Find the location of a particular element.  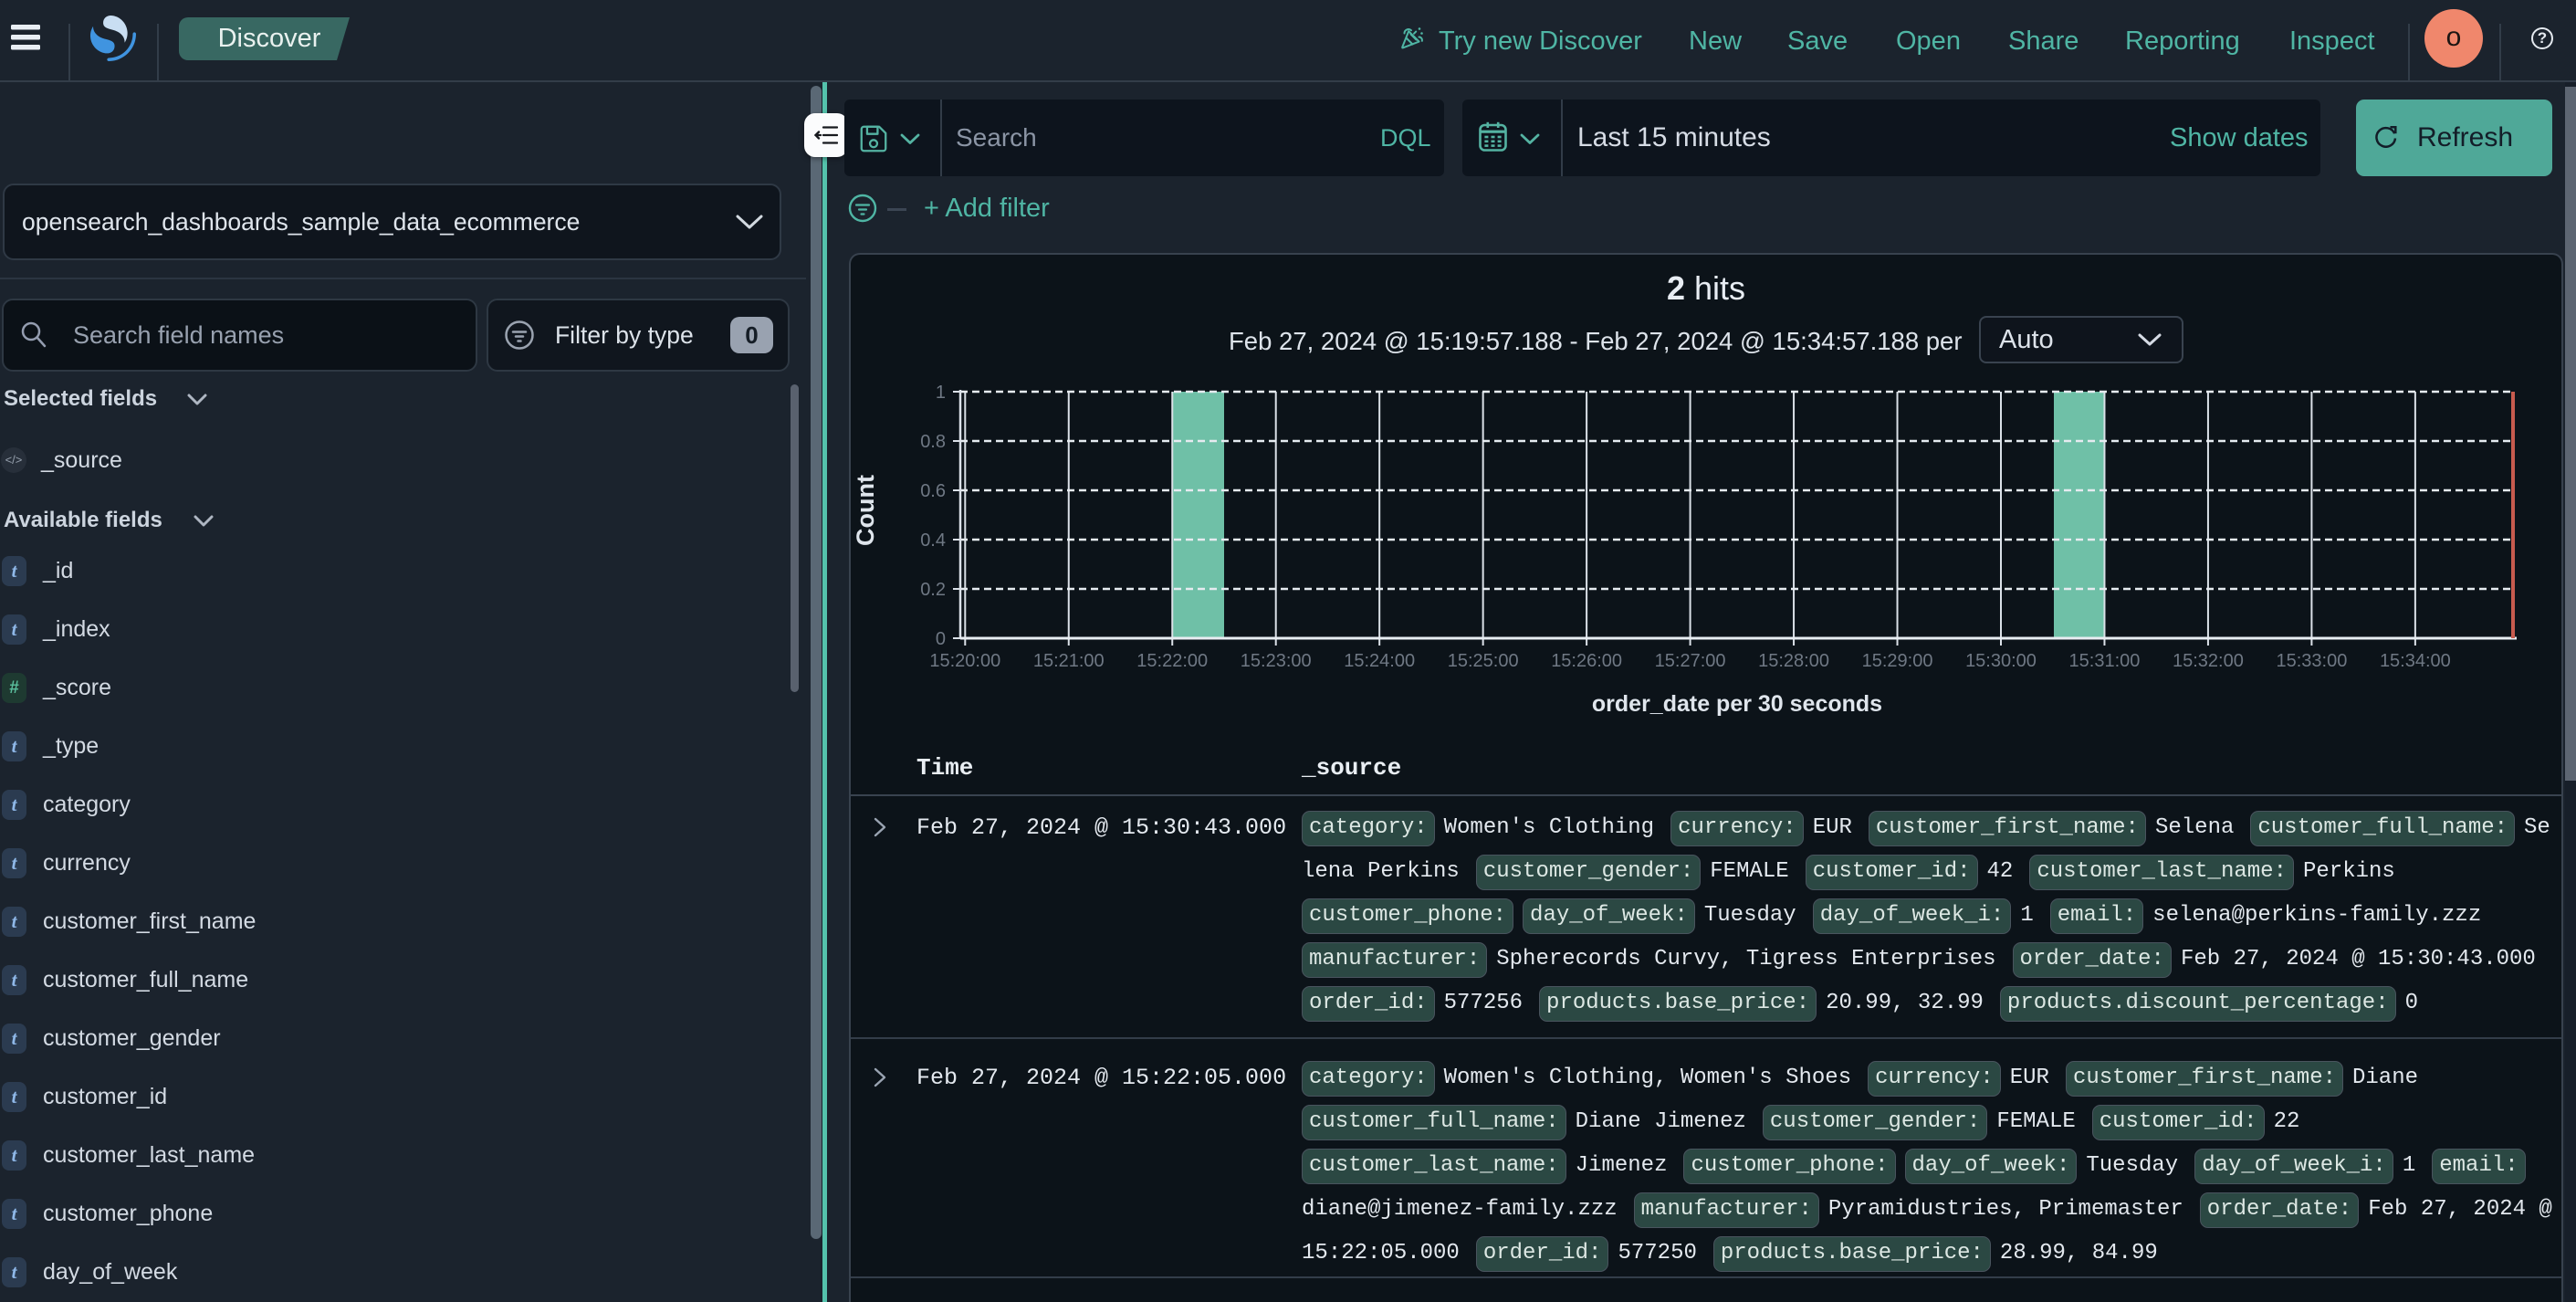

svg-text: 1 is located at coordinates (941, 393).